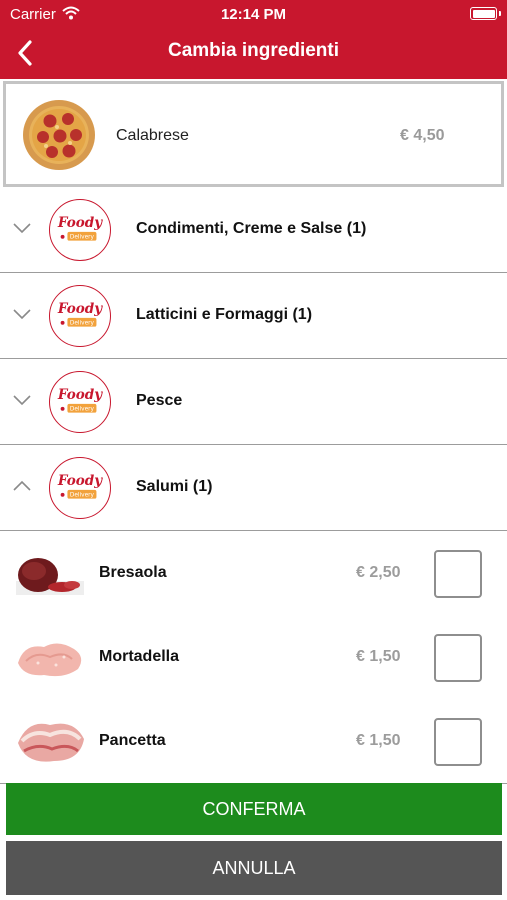 The width and height of the screenshot is (507, 900). Describe the element at coordinates (174, 486) in the screenshot. I see `category-label: Salumi (1)` at that location.